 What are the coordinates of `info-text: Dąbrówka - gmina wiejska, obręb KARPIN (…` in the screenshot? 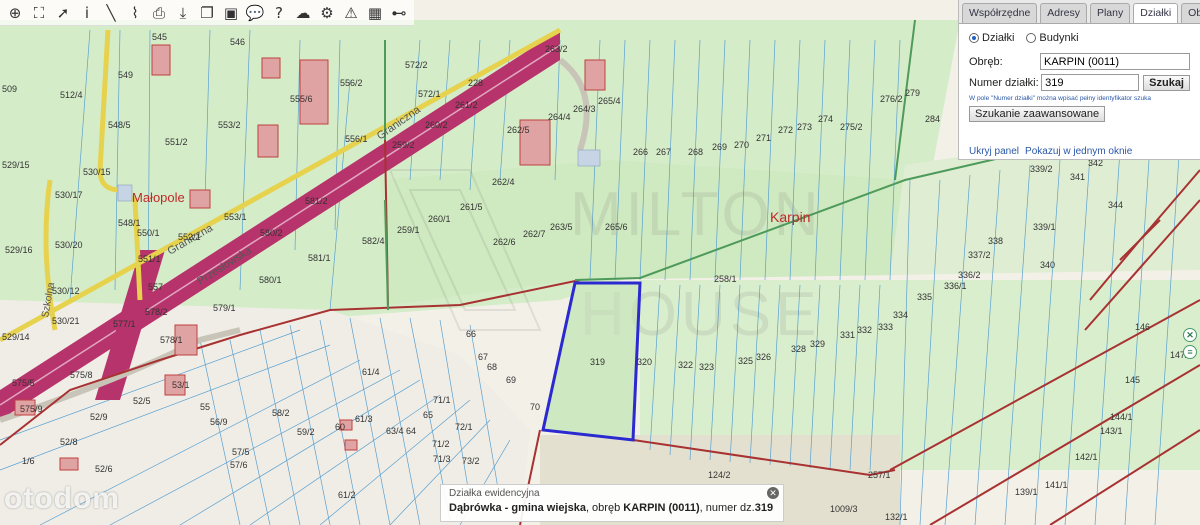 It's located at (612, 508).